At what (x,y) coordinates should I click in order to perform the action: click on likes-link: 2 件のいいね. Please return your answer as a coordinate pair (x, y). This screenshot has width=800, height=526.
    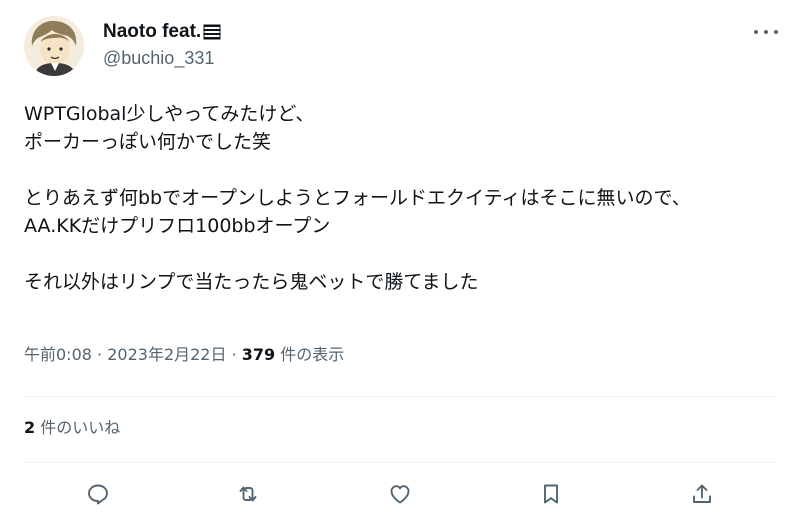
    Looking at the image, I should click on (72, 428).